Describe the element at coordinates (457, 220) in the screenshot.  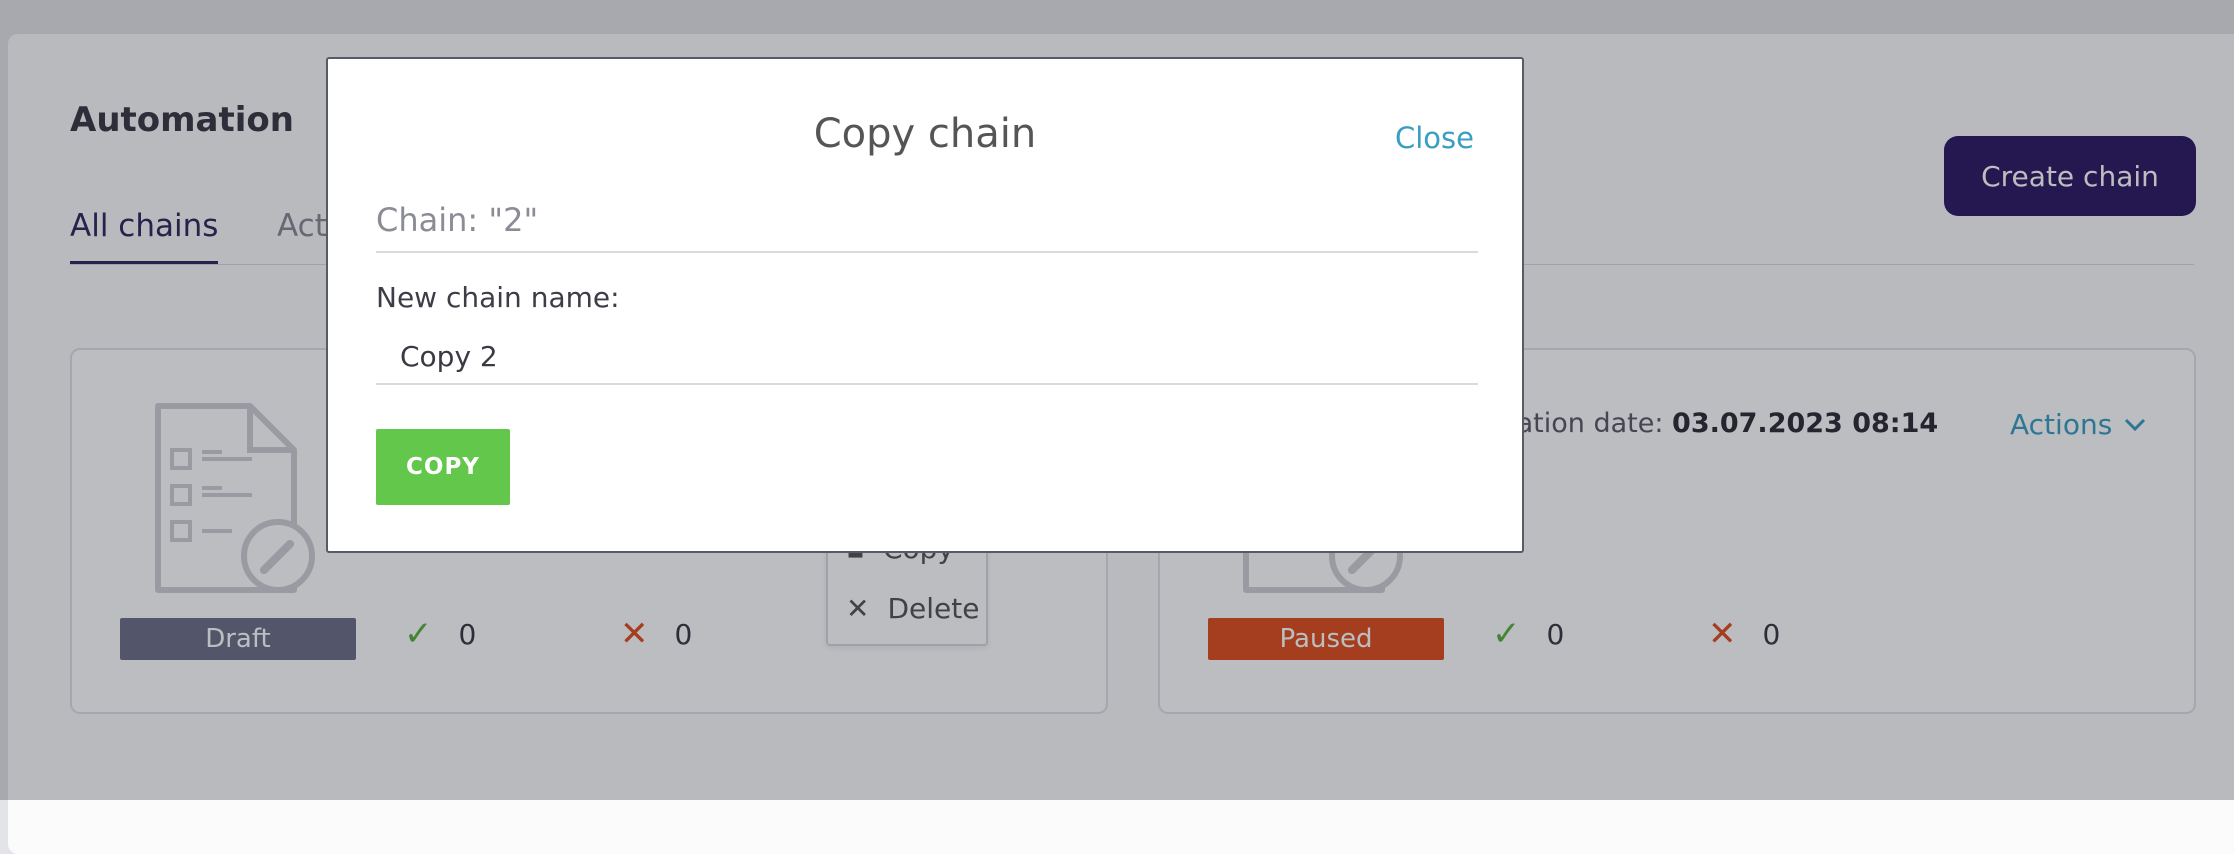
I see `source-chain-label: Chain: "2"` at that location.